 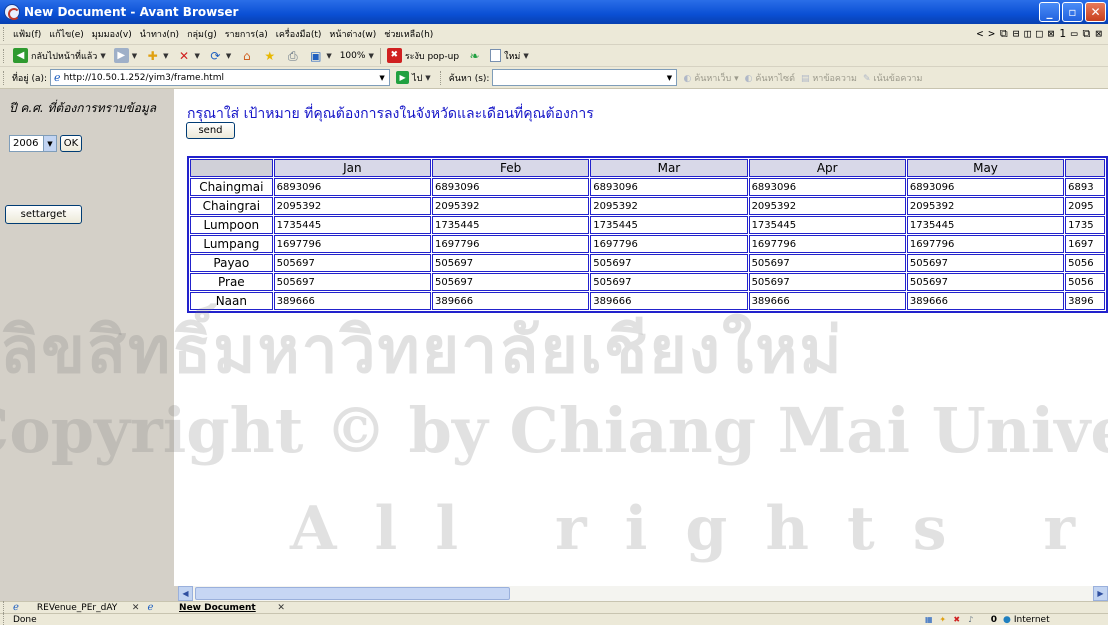 What do you see at coordinates (352, 34) in the screenshot?
I see `menu-window: หน้าต่าง(w)` at bounding box center [352, 34].